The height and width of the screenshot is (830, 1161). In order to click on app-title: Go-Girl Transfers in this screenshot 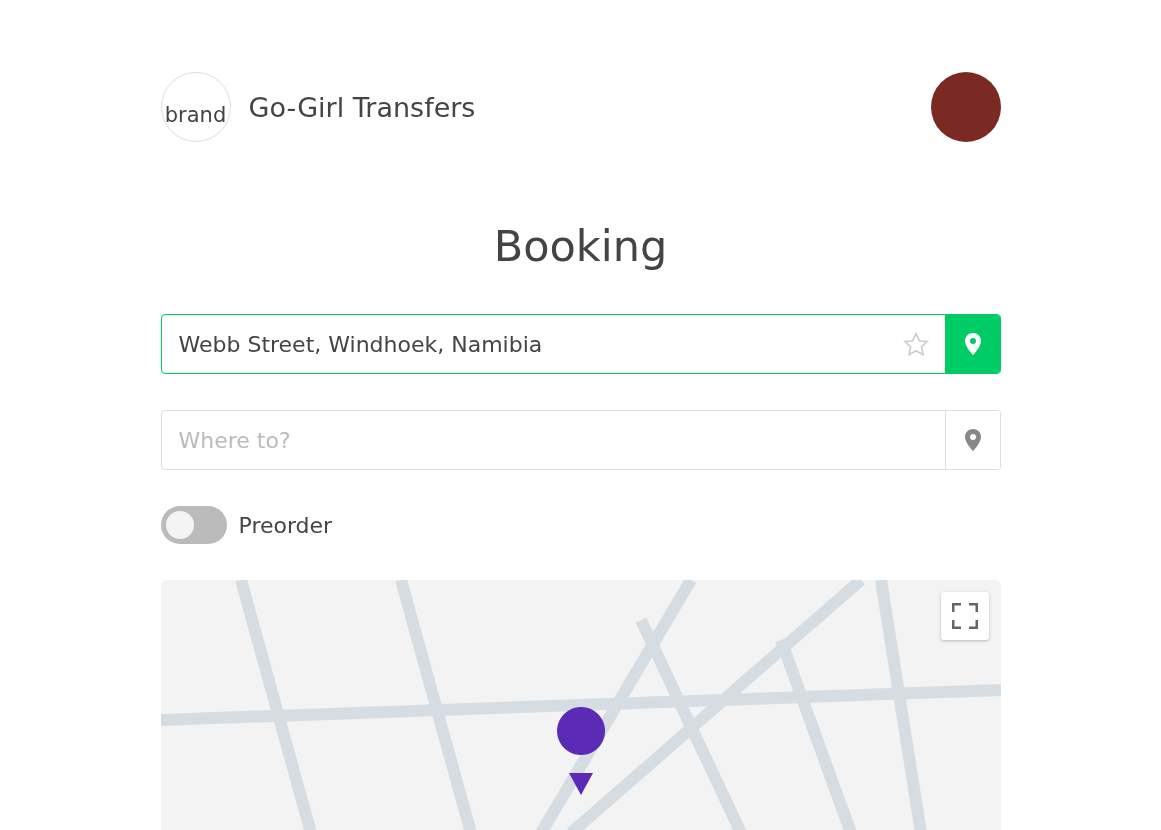, I will do `click(362, 107)`.